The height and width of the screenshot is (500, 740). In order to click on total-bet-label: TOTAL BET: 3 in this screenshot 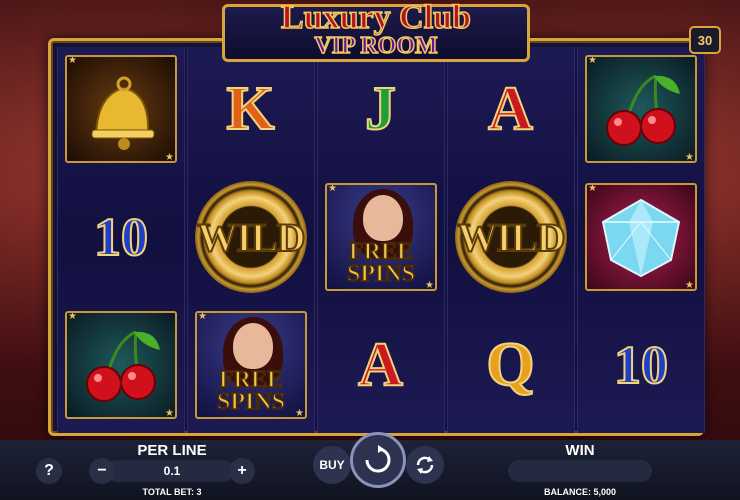, I will do `click(172, 492)`.